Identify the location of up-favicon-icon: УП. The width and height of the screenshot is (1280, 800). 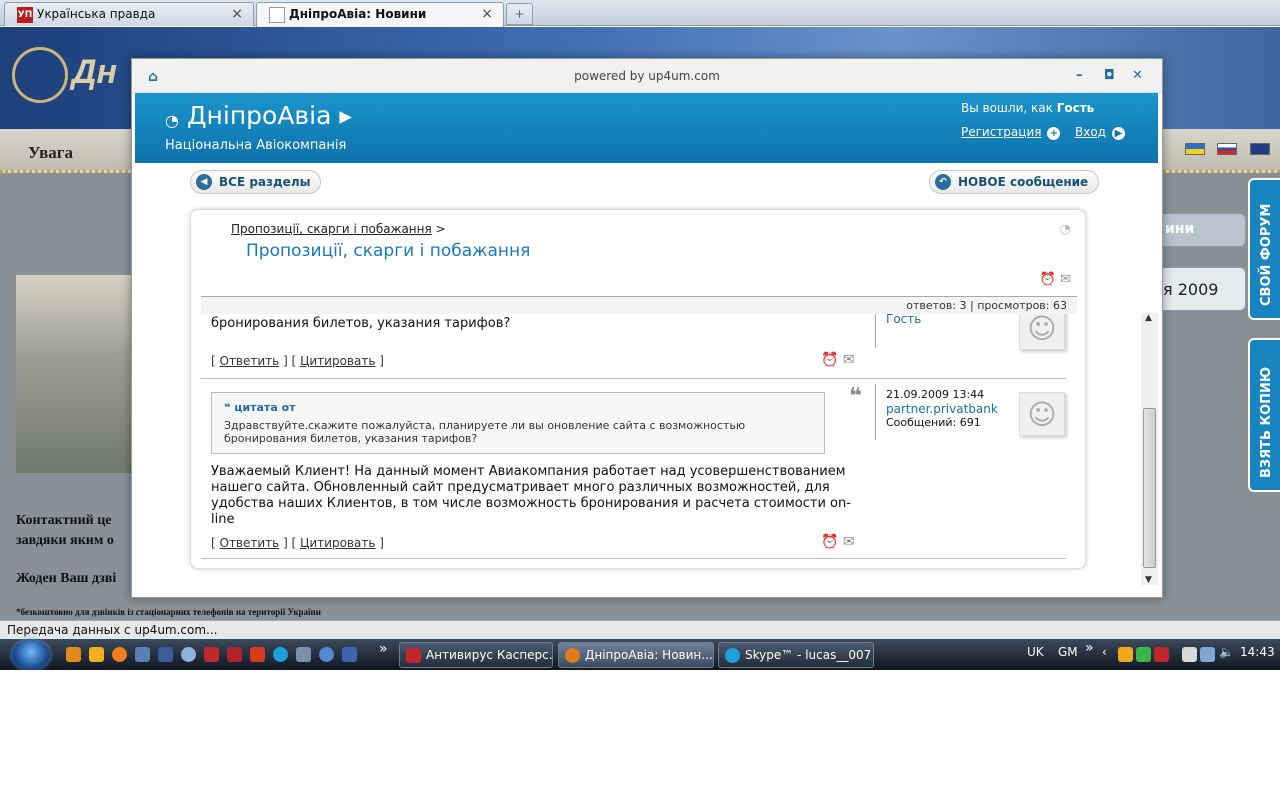
(25, 15).